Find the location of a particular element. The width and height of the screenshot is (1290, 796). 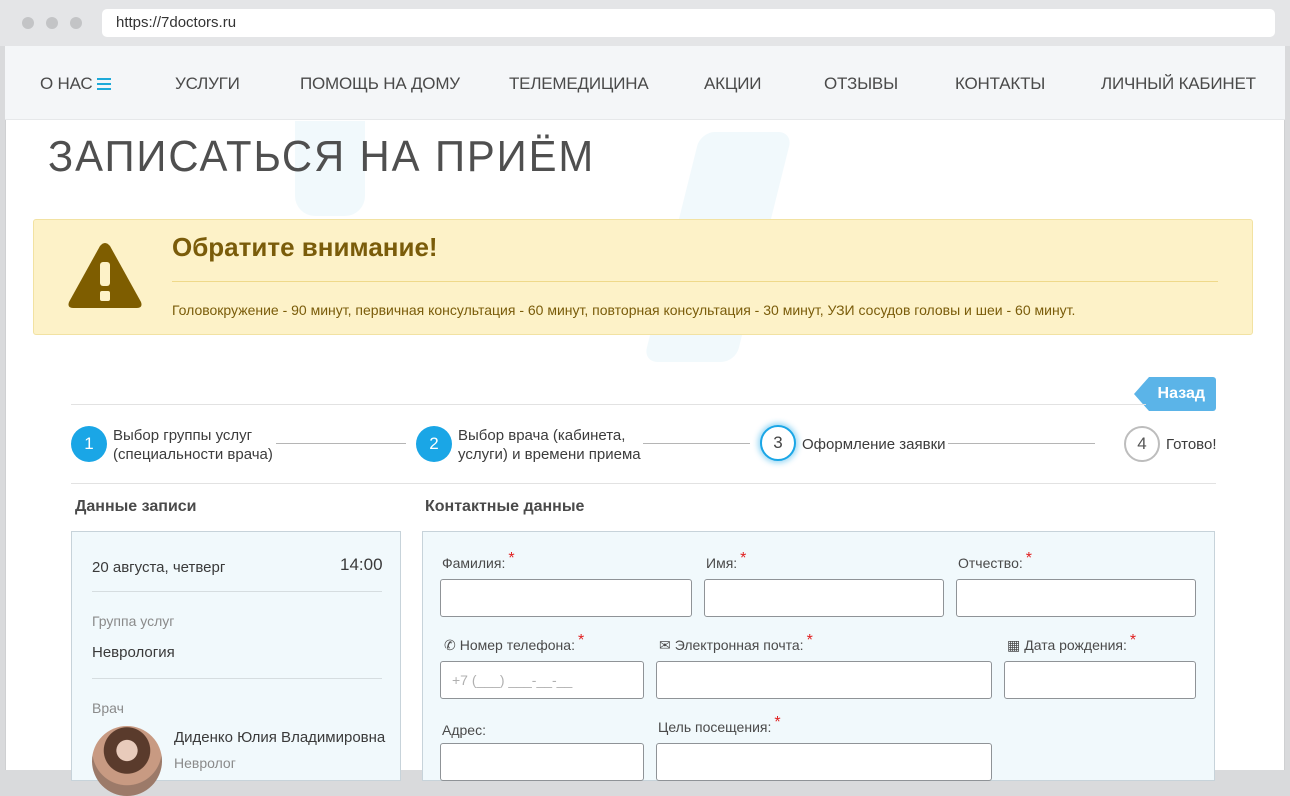

doctor-avatar is located at coordinates (127, 761).